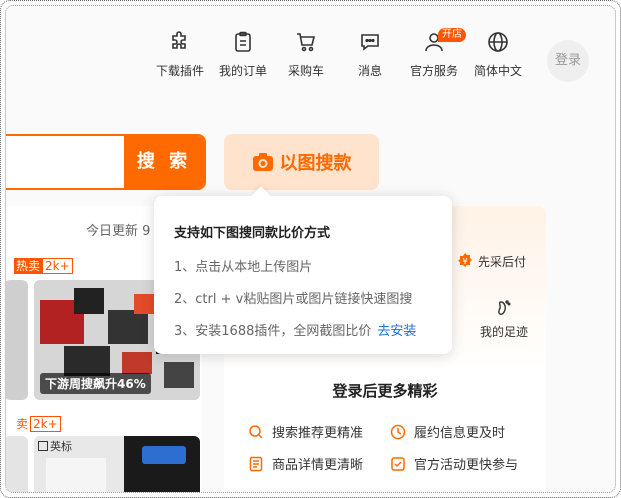  What do you see at coordinates (568, 61) in the screenshot?
I see `login-button: 登录` at bounding box center [568, 61].